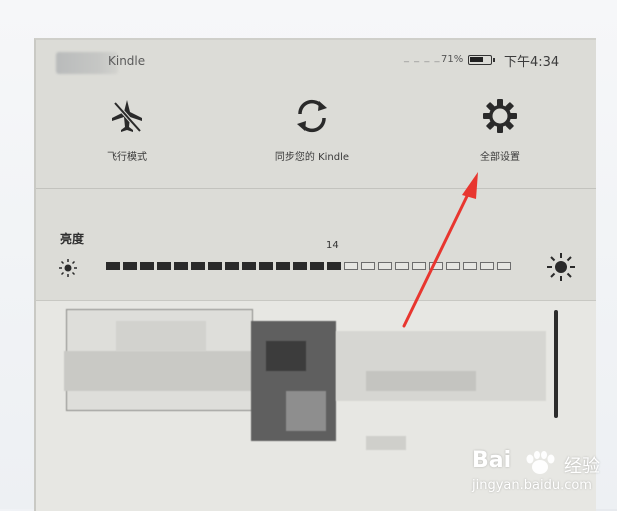 The height and width of the screenshot is (511, 617). I want to click on brightness-value: 14, so click(332, 245).